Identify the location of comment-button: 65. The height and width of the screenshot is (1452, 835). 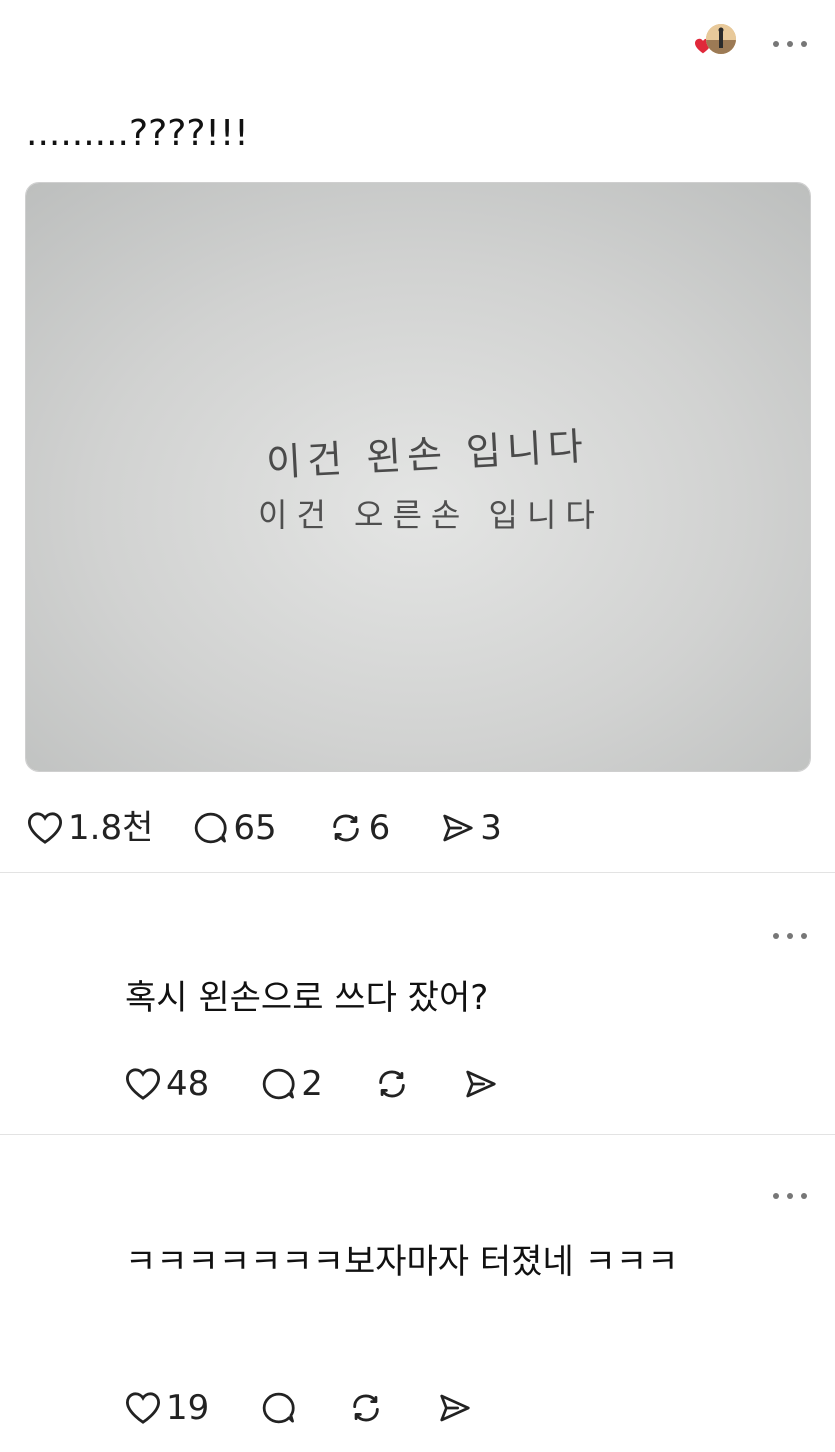
(234, 828).